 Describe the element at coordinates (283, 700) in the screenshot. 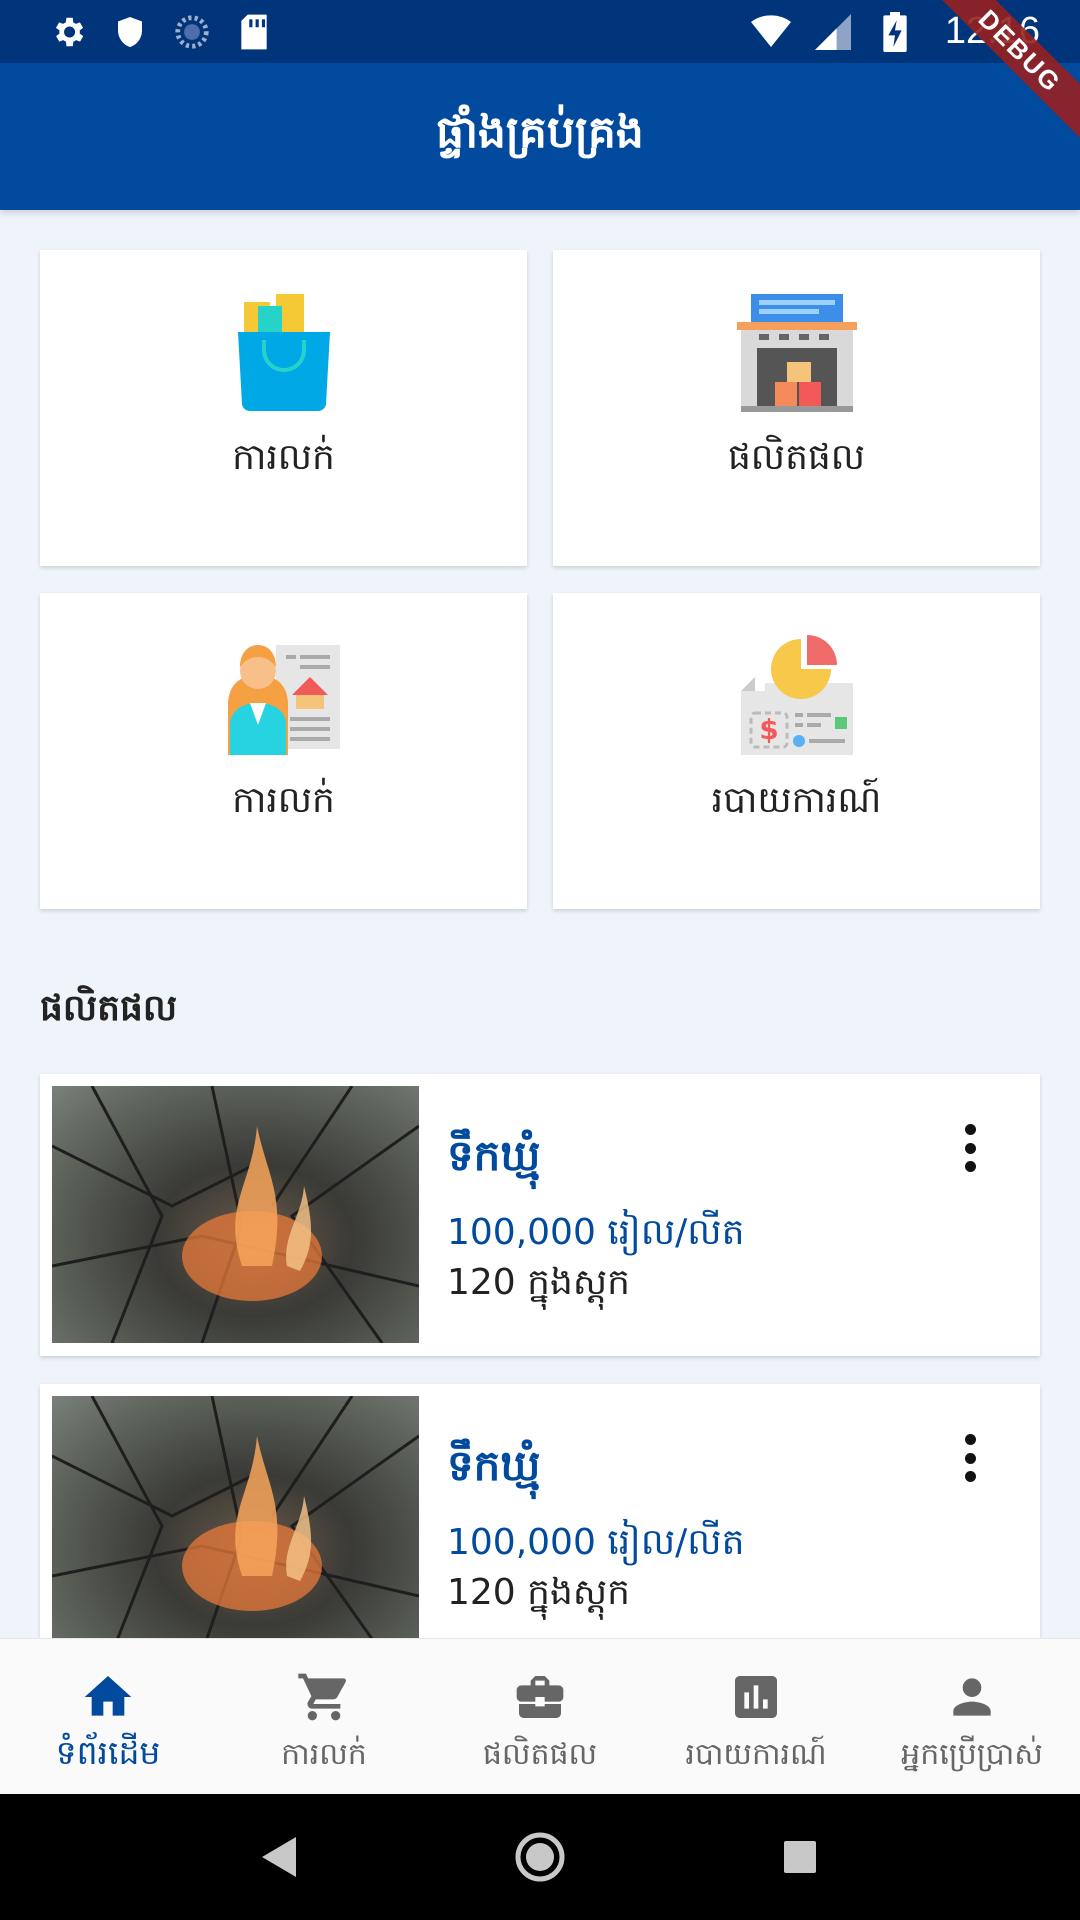

I see `seller-icon` at that location.